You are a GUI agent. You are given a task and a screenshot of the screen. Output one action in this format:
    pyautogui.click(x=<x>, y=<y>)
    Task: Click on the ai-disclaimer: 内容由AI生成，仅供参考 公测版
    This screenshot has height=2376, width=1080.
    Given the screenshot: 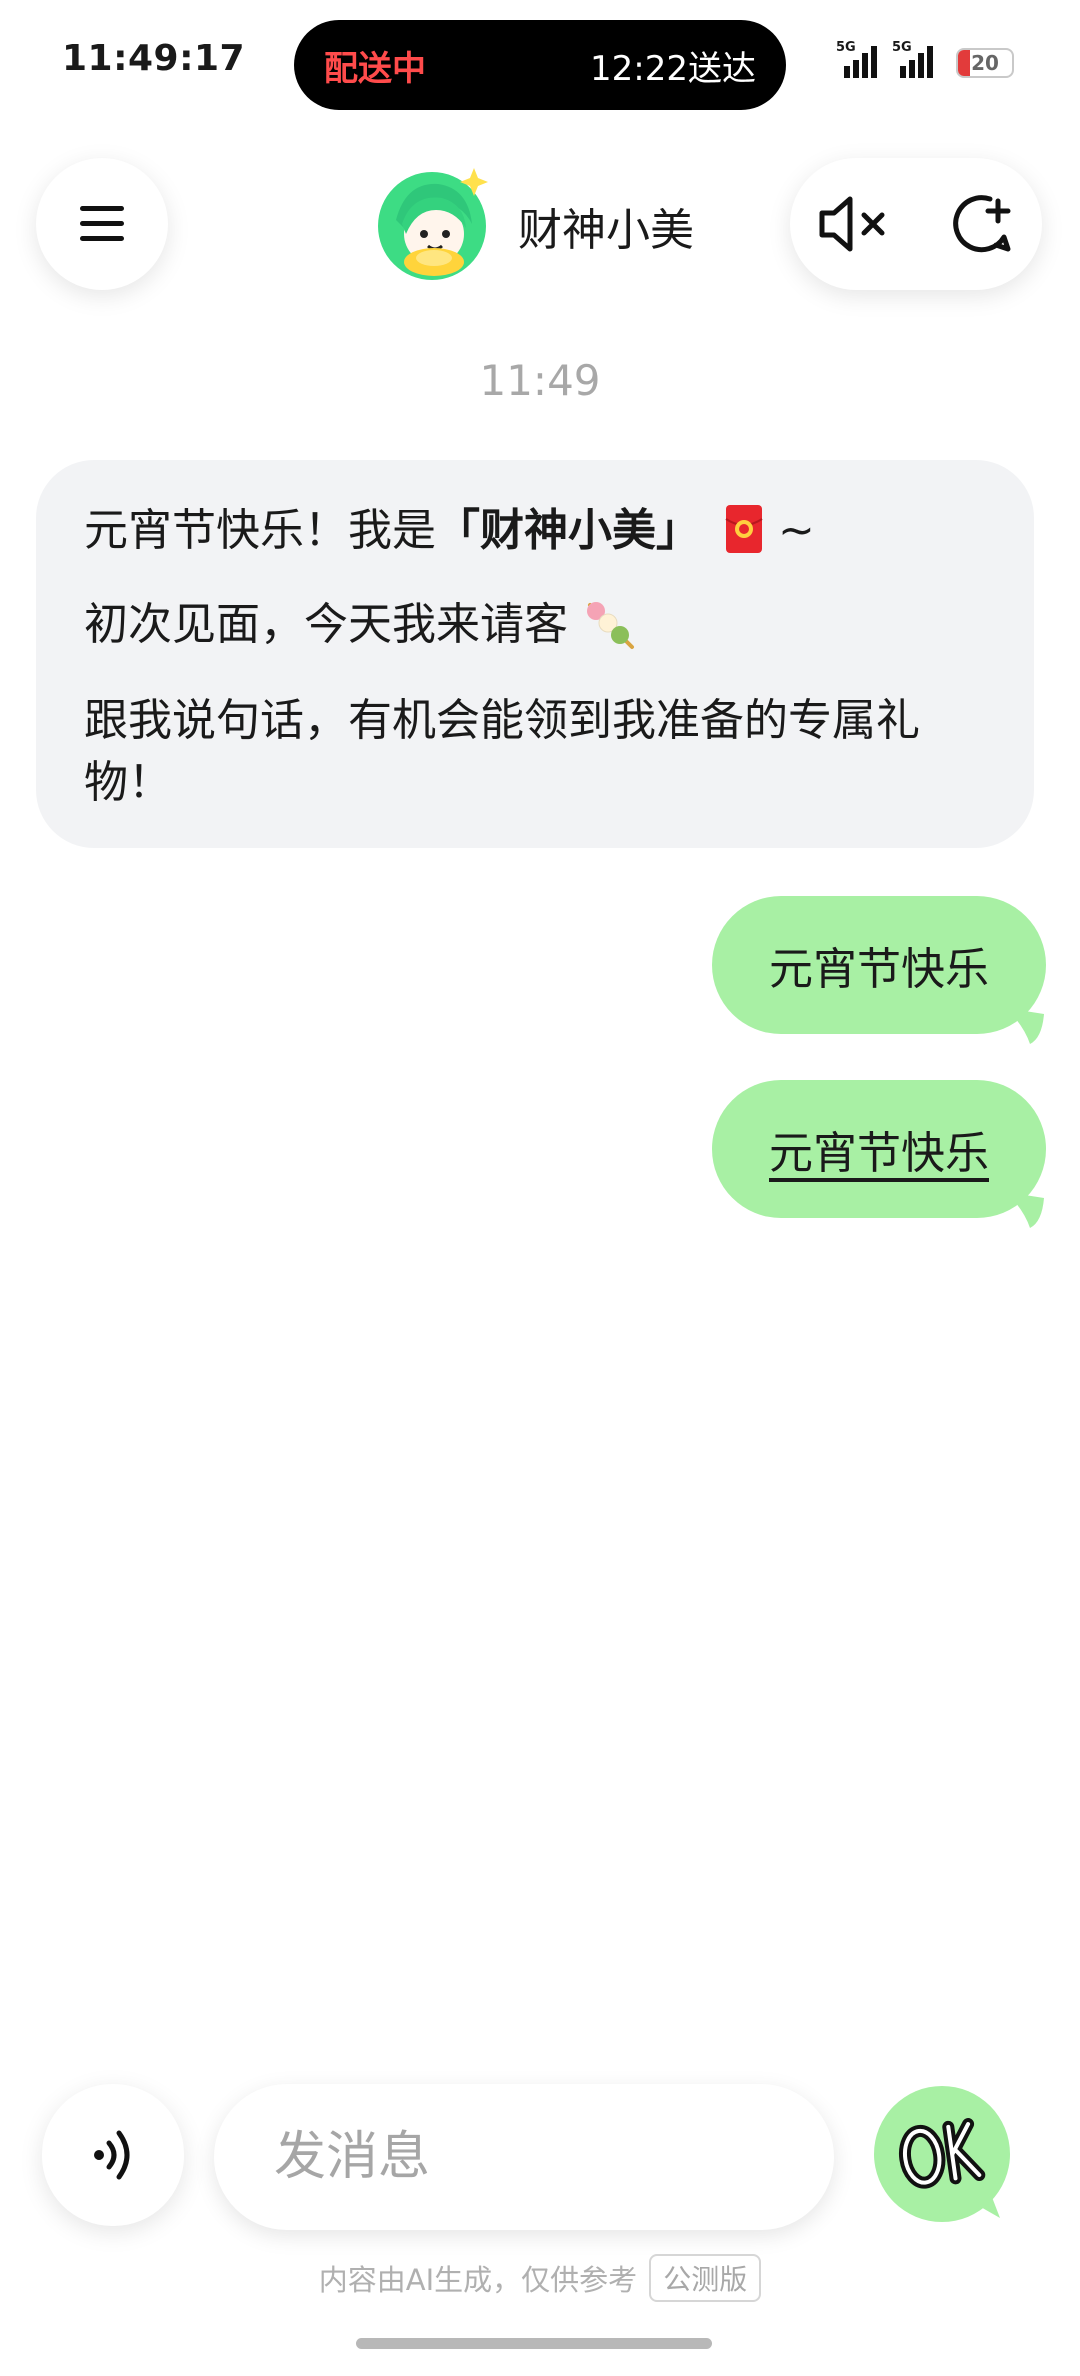 What is the action you would take?
    pyautogui.click(x=540, y=2278)
    